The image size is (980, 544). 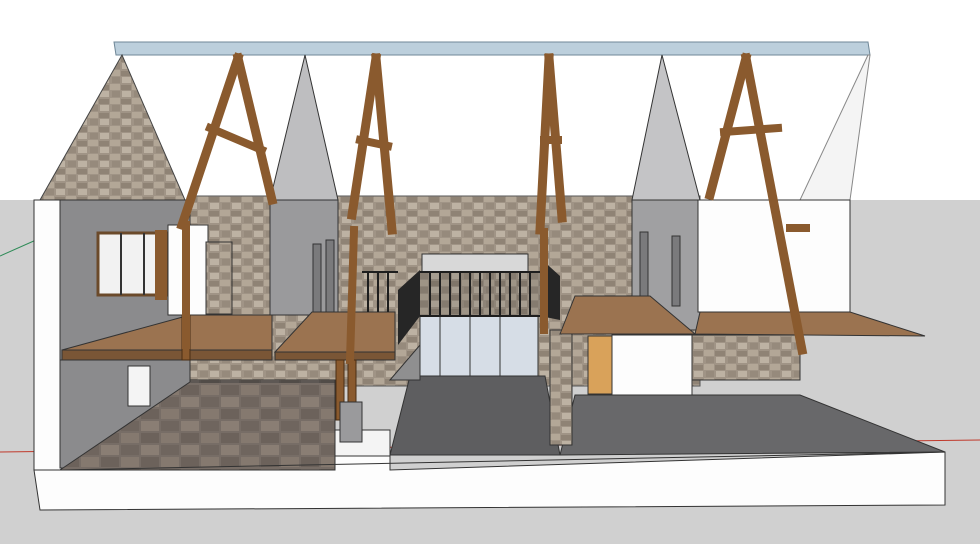 I want to click on mid-right-door-b, so click(x=676, y=271).